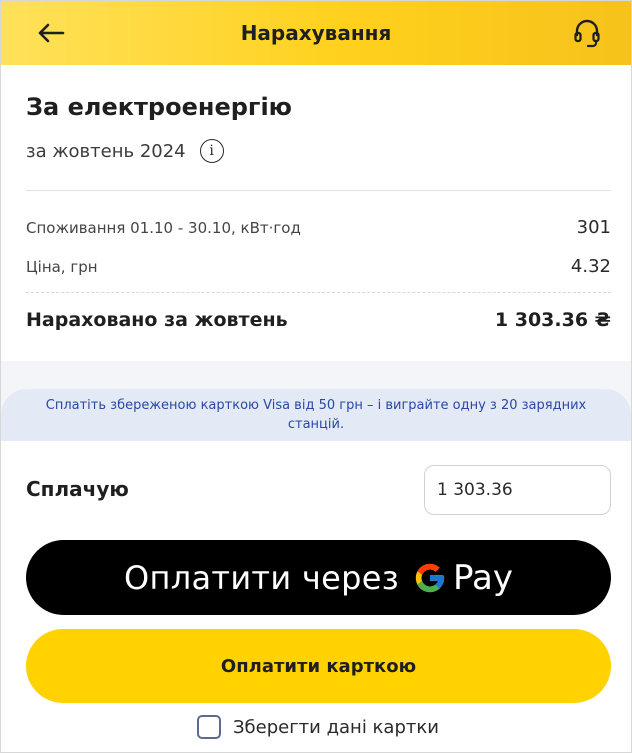  Describe the element at coordinates (209, 727) in the screenshot. I see `save-card-checkbox` at that location.